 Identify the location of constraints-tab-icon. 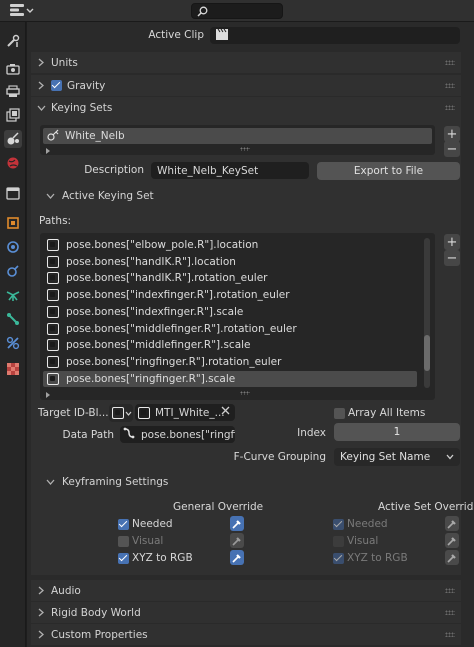
(13, 319).